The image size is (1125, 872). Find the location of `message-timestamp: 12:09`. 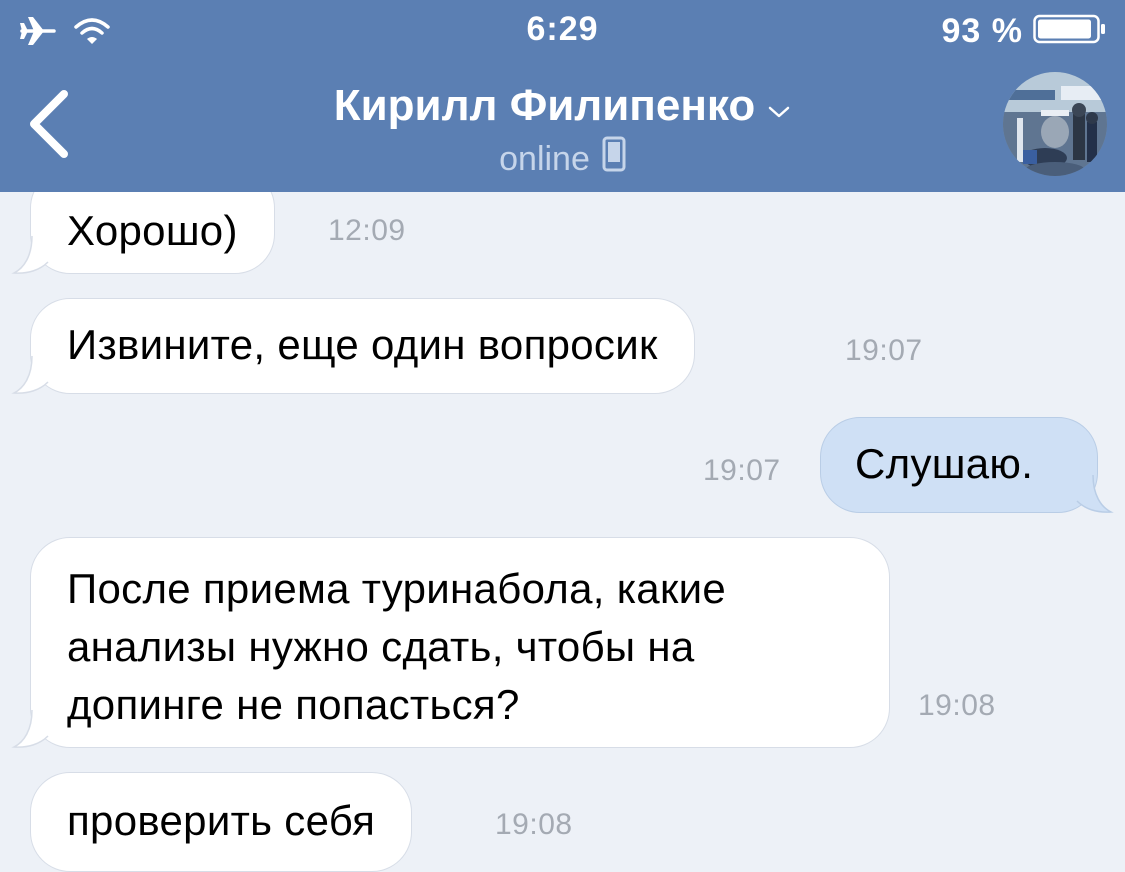

message-timestamp: 12:09 is located at coordinates (367, 230).